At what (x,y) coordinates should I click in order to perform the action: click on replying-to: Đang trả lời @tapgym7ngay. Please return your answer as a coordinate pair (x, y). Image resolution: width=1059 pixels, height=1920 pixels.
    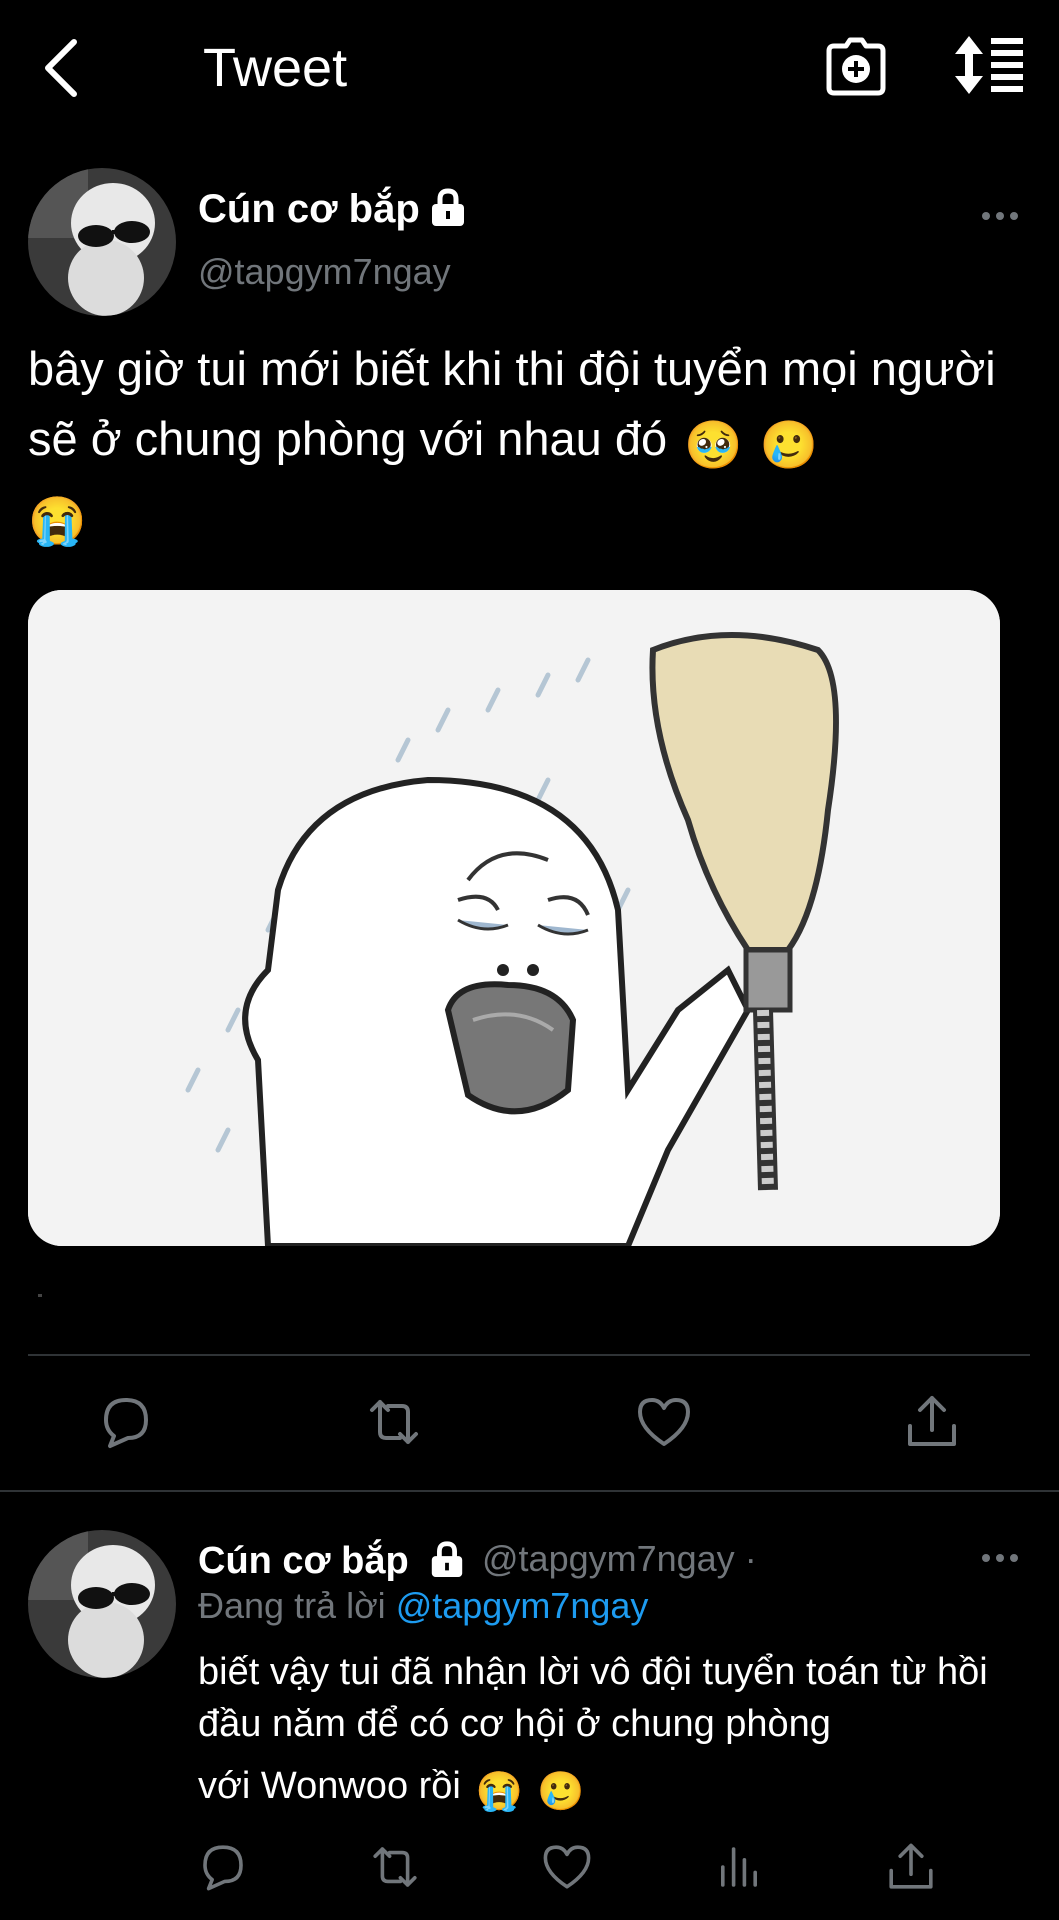
    Looking at the image, I should click on (423, 1606).